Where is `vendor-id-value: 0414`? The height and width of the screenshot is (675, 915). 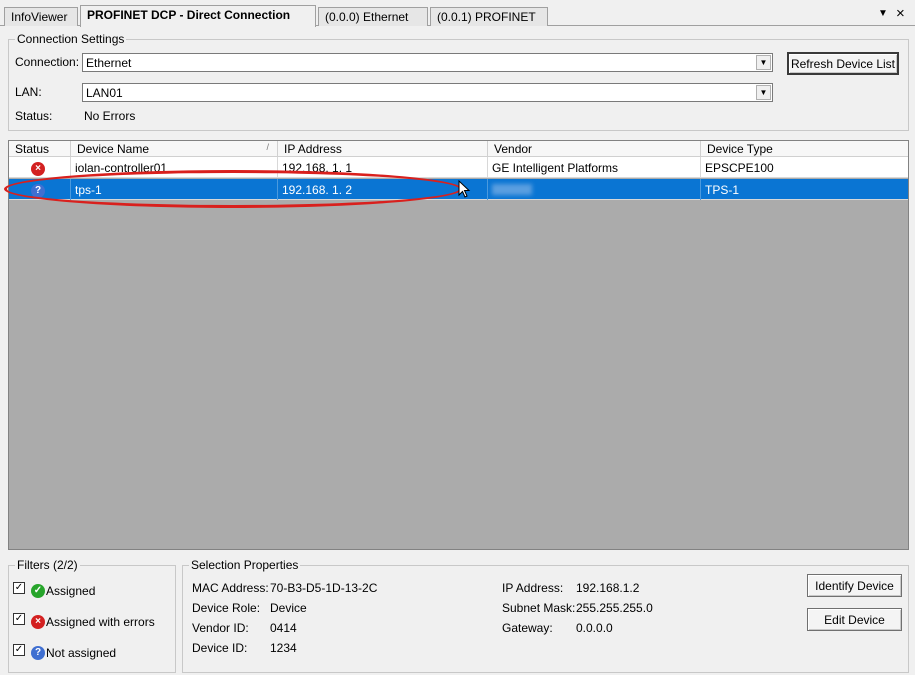
vendor-id-value: 0414 is located at coordinates (283, 628).